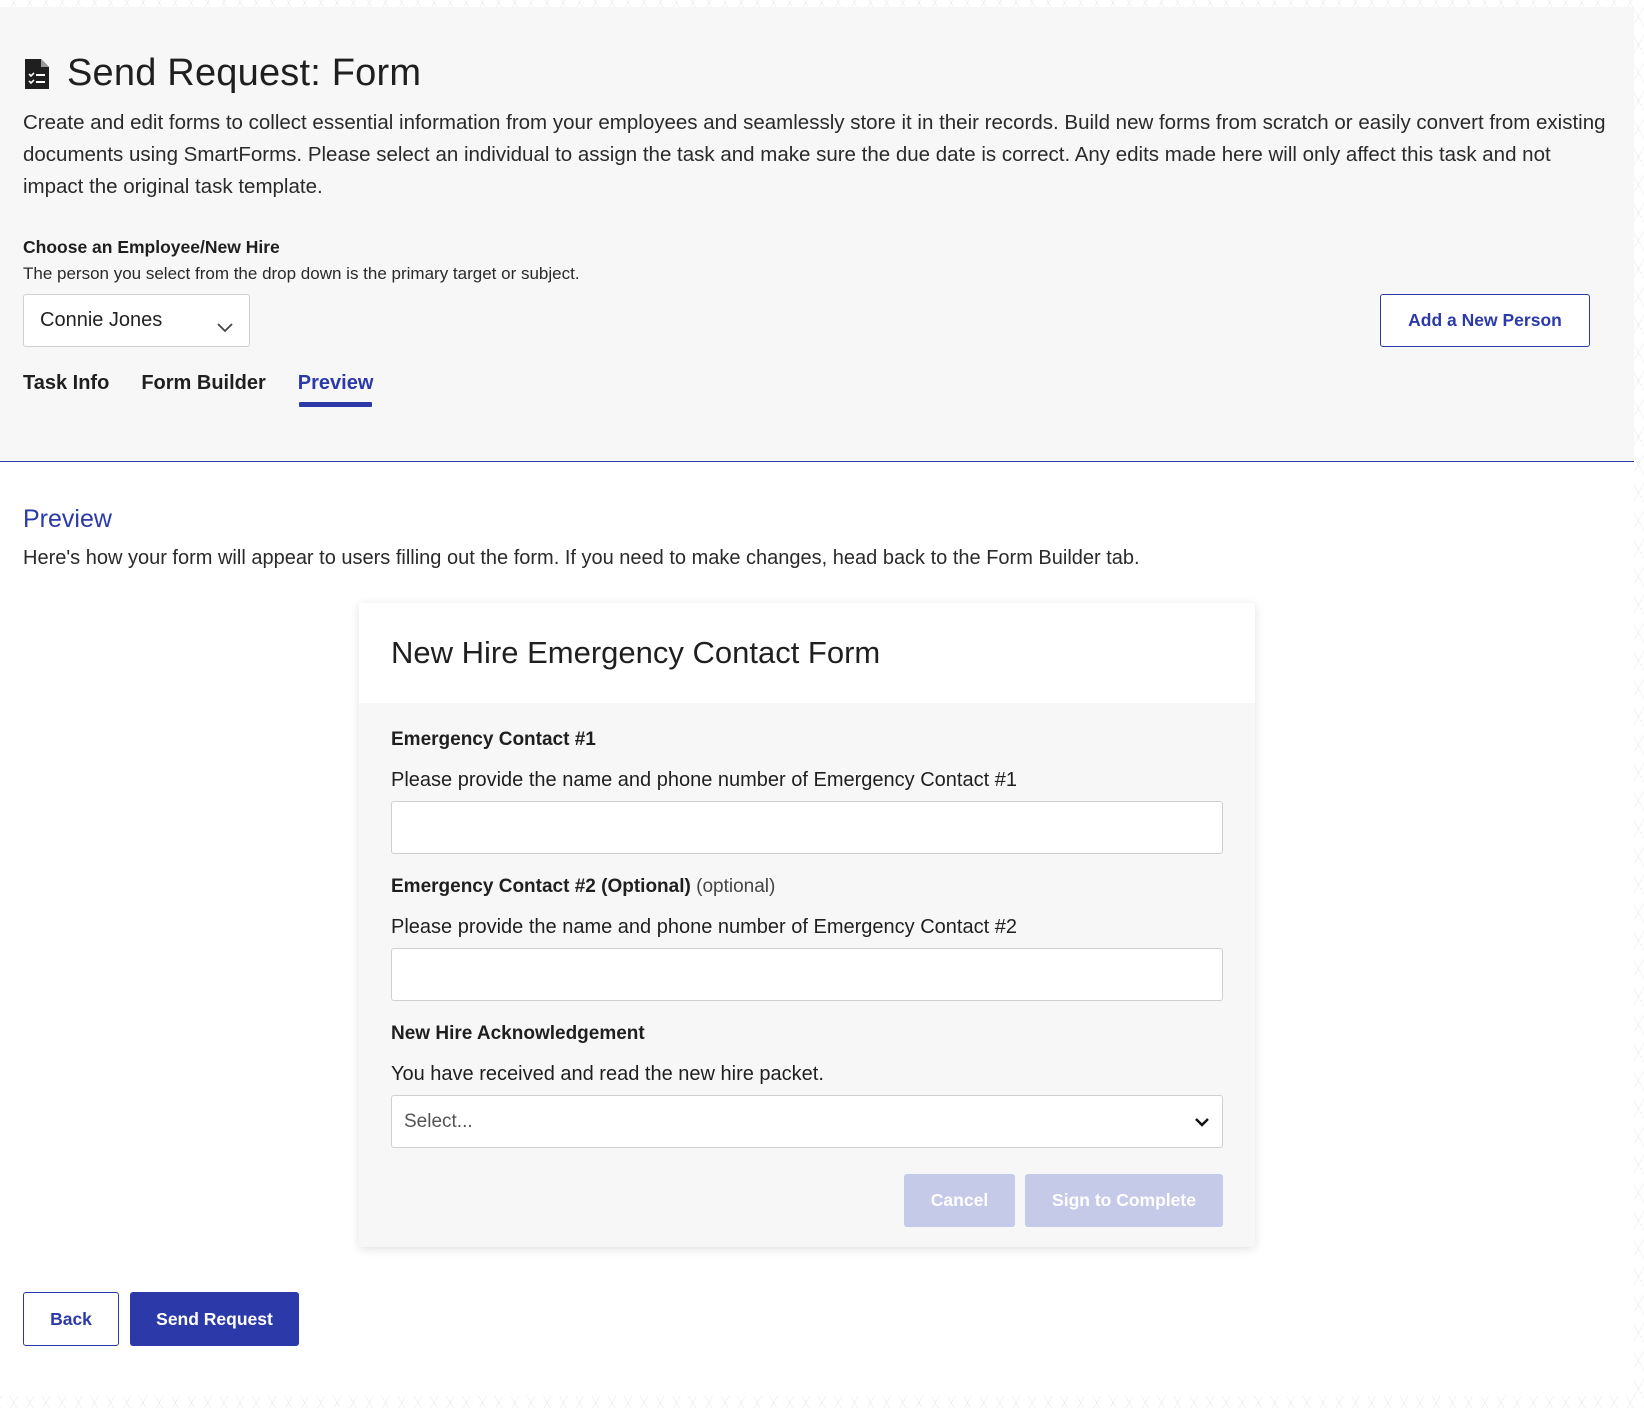 This screenshot has height=1408, width=1644. I want to click on tab-preview: Preview, so click(335, 389).